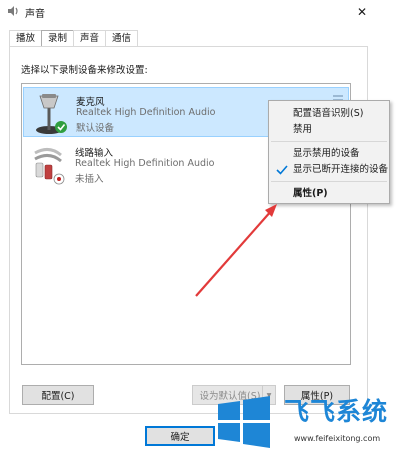  What do you see at coordinates (94, 153) in the screenshot?
I see `device-name: 线路输入` at bounding box center [94, 153].